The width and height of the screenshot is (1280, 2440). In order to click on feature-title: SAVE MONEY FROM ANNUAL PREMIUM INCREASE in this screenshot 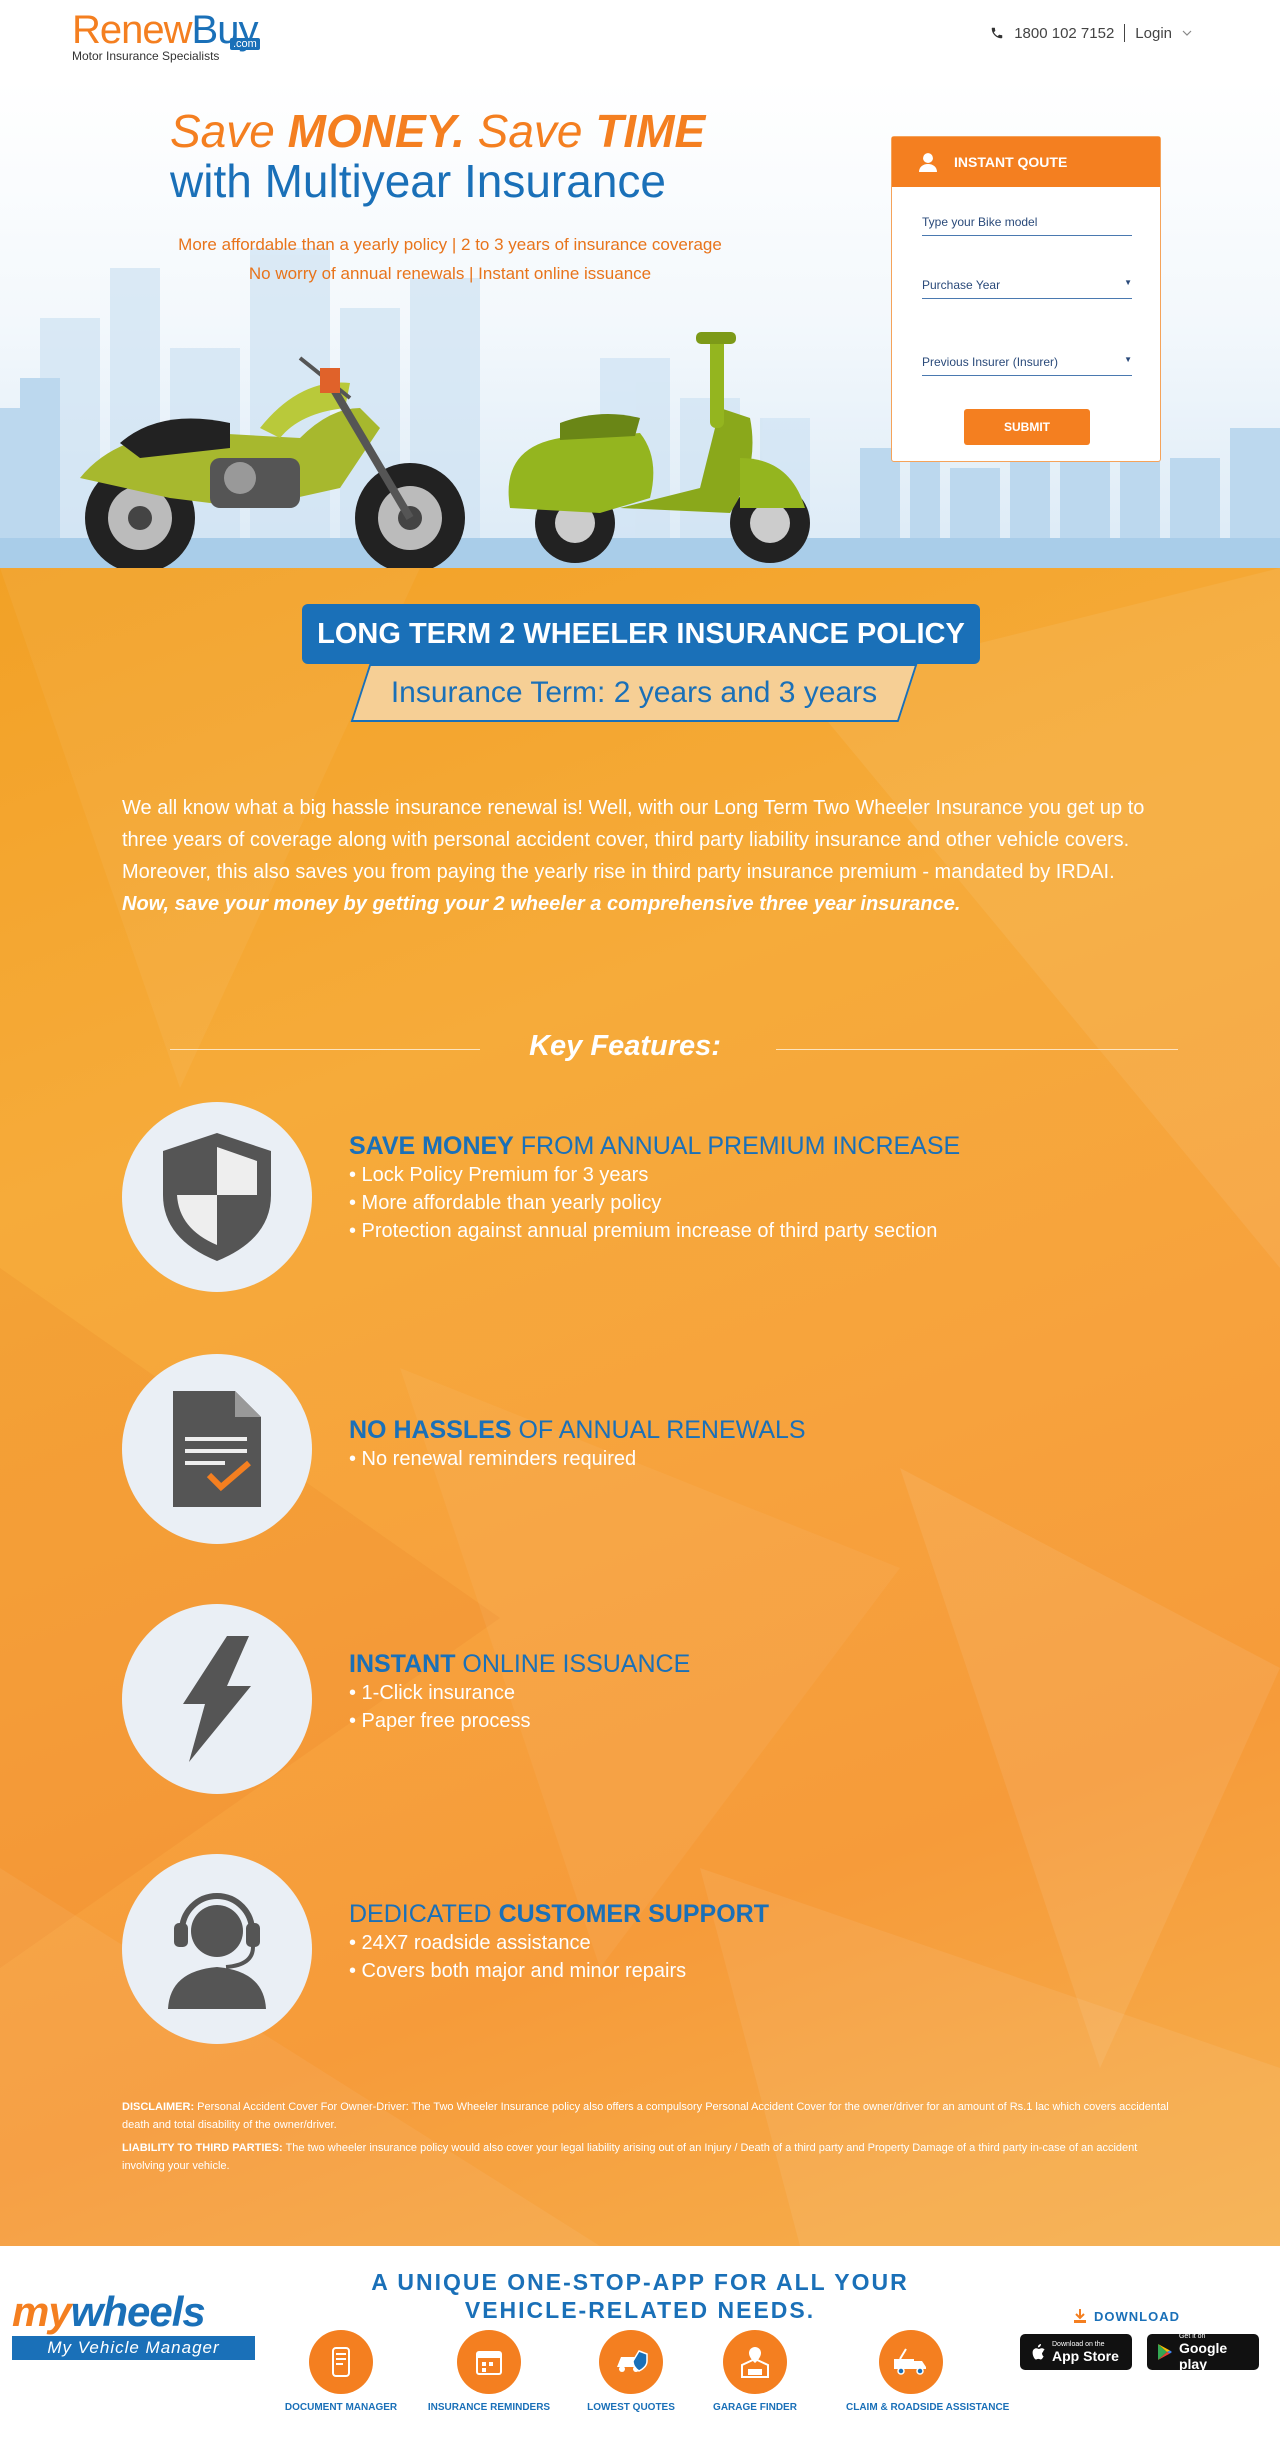, I will do `click(654, 1146)`.